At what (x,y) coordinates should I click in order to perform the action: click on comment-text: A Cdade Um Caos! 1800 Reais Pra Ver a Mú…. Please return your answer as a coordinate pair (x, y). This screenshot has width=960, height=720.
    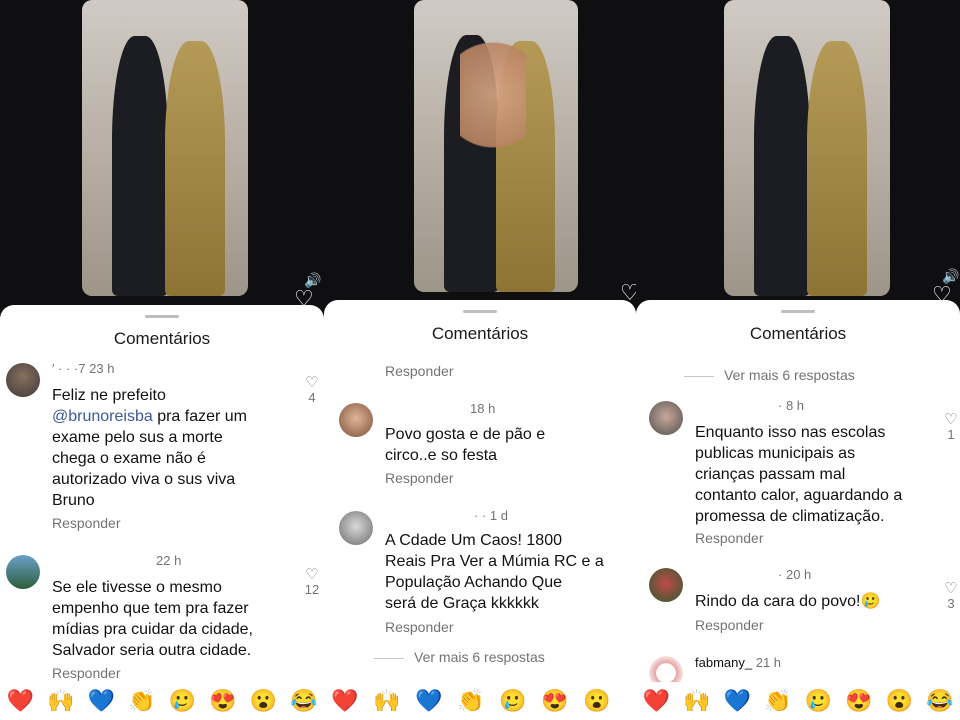
    Looking at the image, I should click on (494, 572).